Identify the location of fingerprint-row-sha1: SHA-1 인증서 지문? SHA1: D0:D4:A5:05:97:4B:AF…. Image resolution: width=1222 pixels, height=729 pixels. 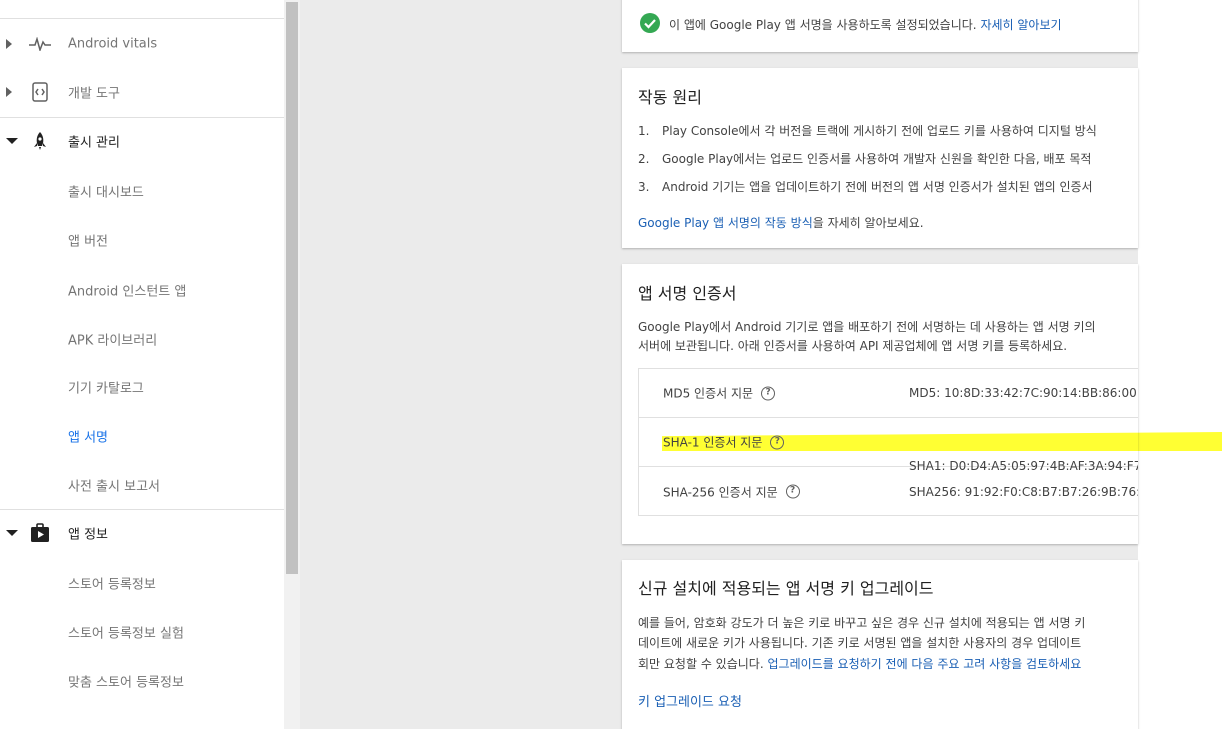
(888, 445).